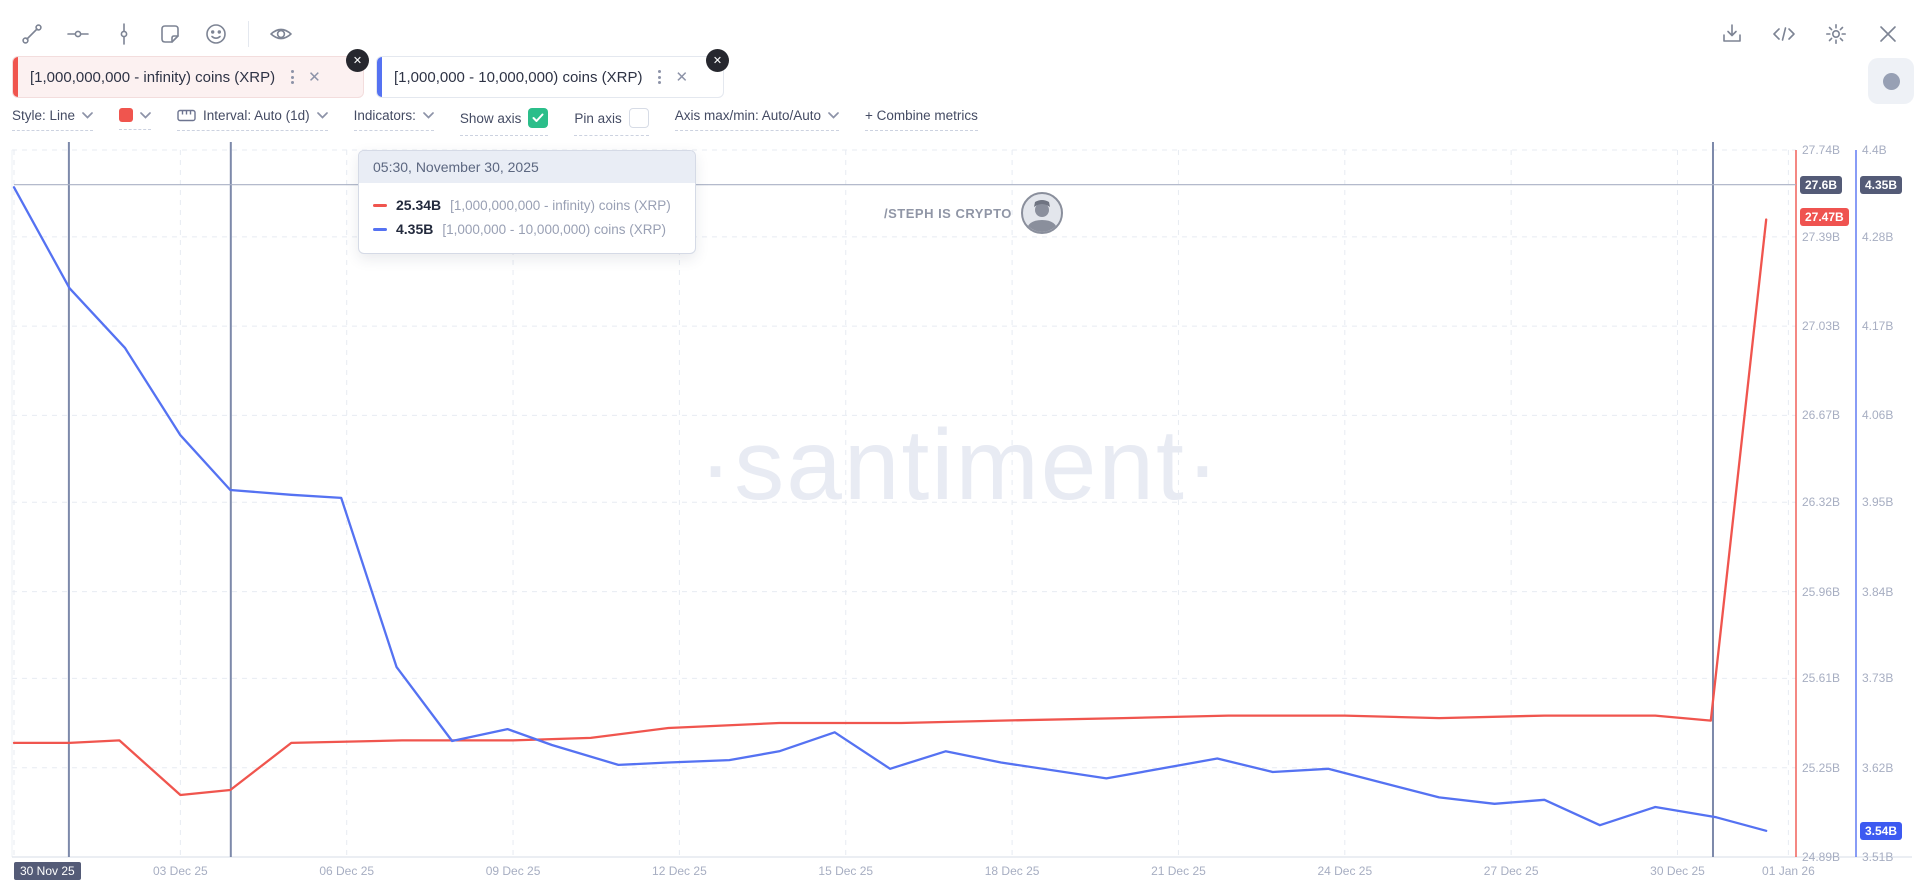  What do you see at coordinates (1821, 326) in the screenshot?
I see `red-axis-tick: 27.03B` at bounding box center [1821, 326].